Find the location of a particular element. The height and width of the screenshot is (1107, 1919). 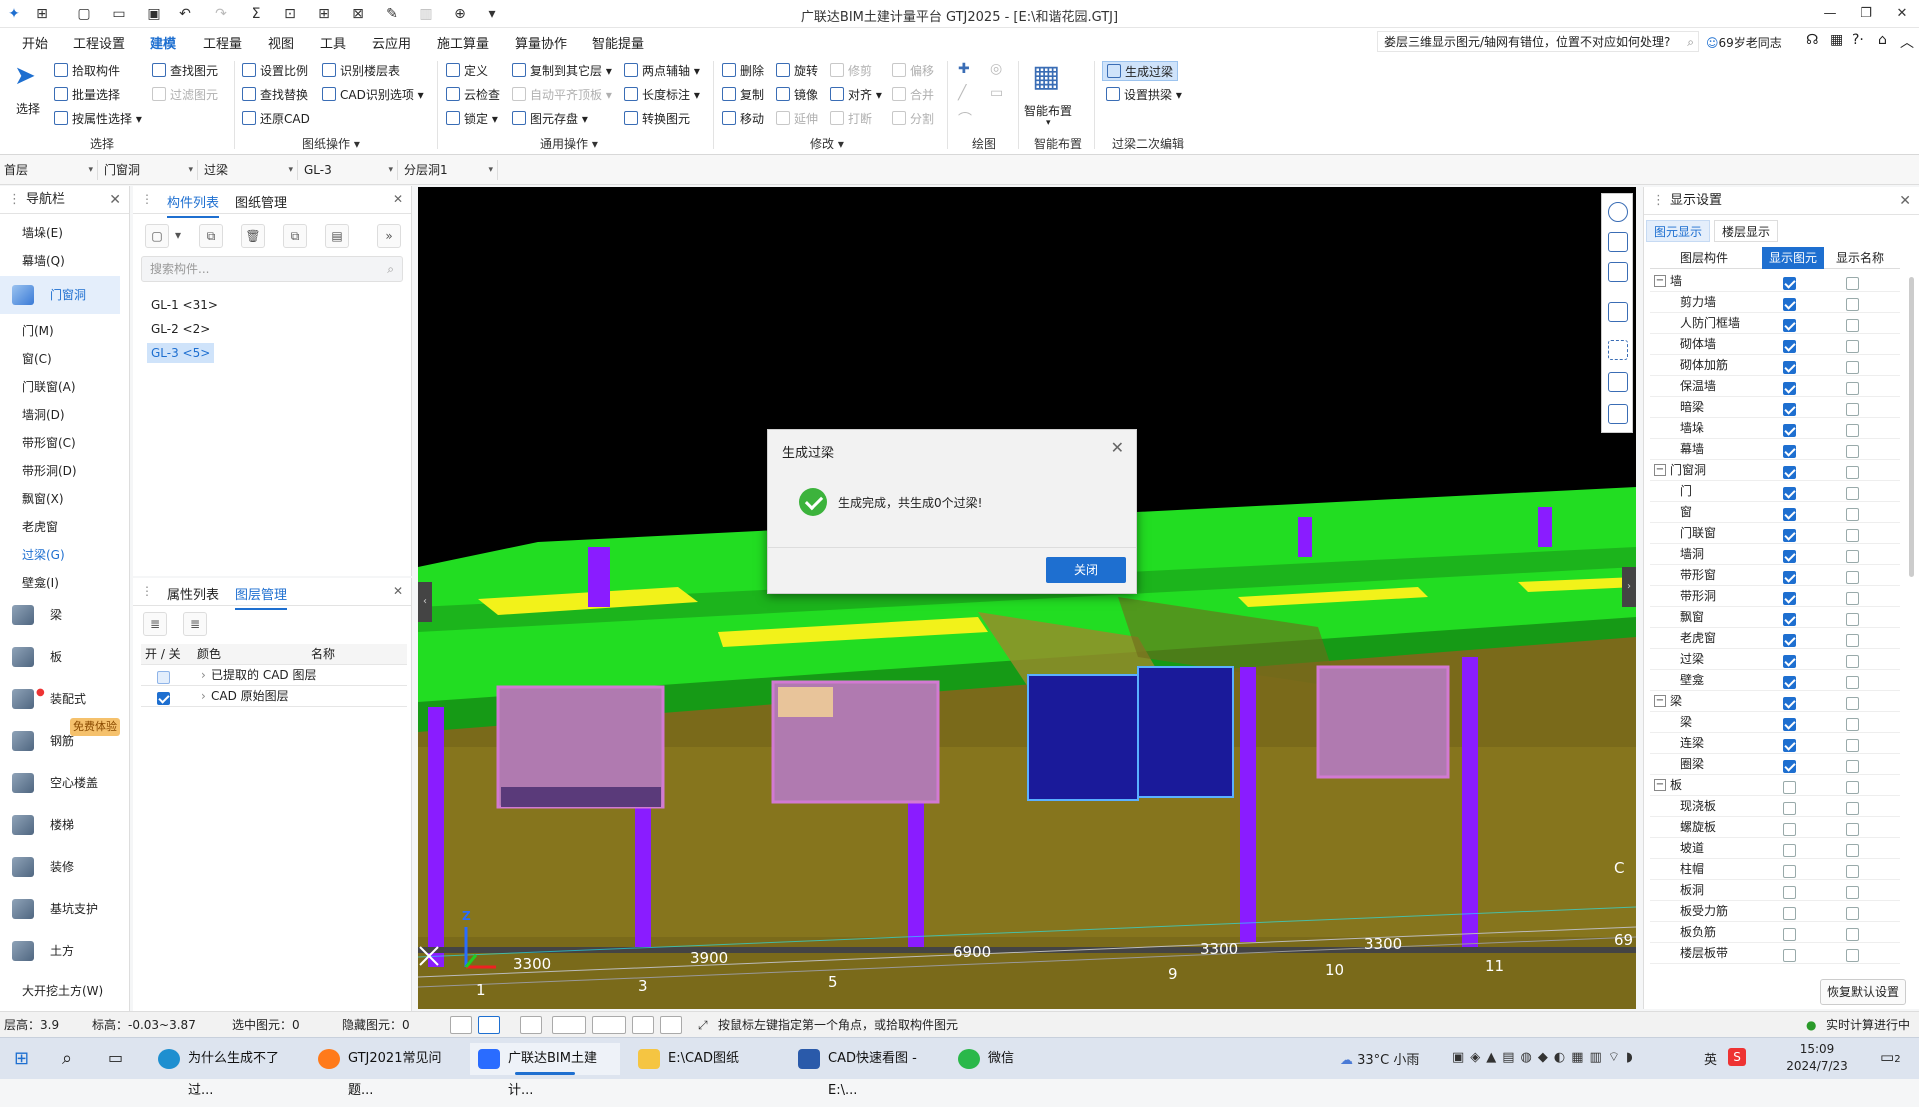

category-select: 门窗洞 ▾ is located at coordinates (150, 170).